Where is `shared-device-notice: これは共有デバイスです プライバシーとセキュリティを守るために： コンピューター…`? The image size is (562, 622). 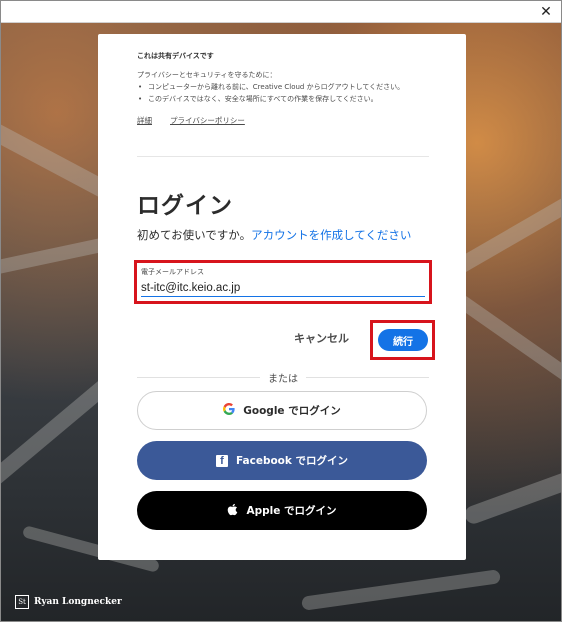 shared-device-notice: これは共有デバイスです プライバシーとセキュリティを守るために： コンピューター… is located at coordinates (283, 88).